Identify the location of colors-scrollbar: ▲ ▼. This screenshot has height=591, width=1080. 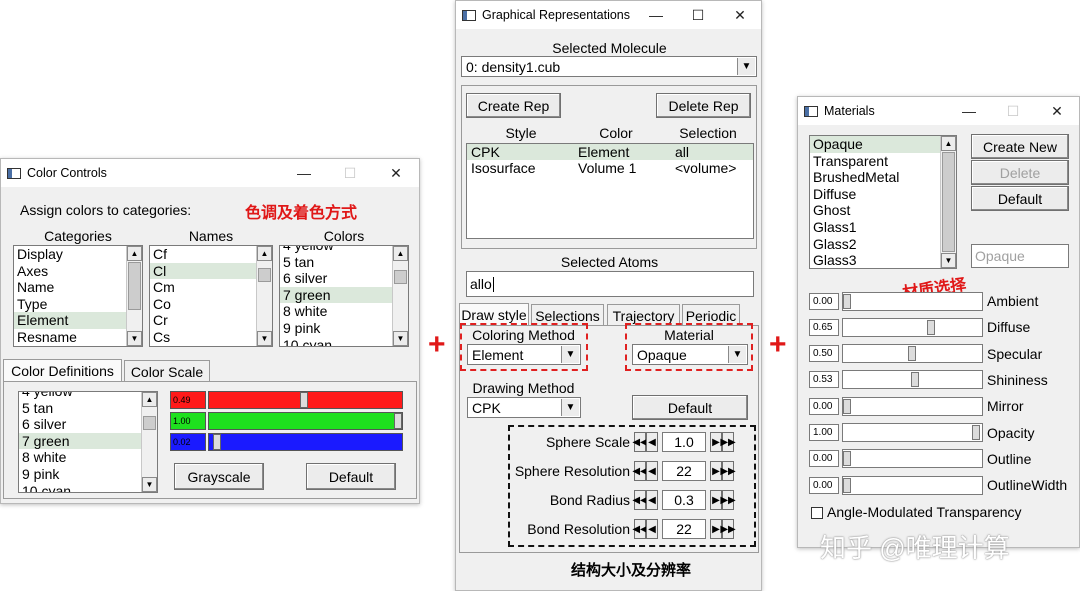
(400, 296).